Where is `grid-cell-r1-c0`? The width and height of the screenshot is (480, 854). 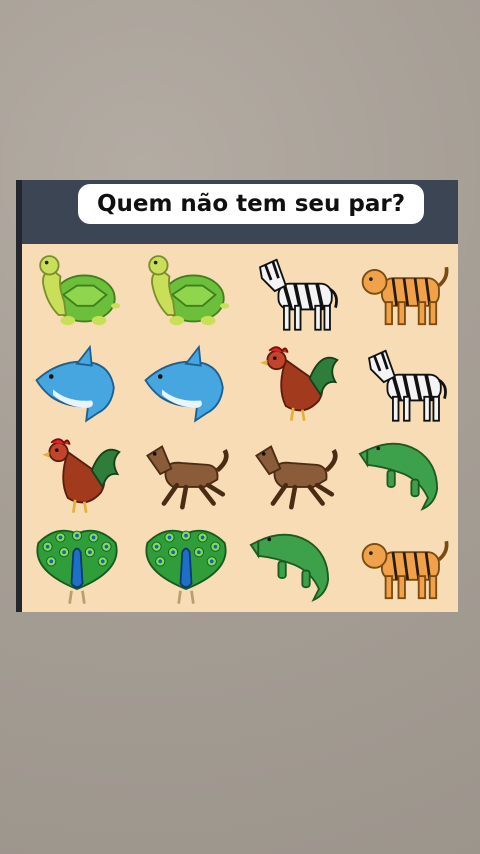
grid-cell-r1-c0 is located at coordinates (76, 384).